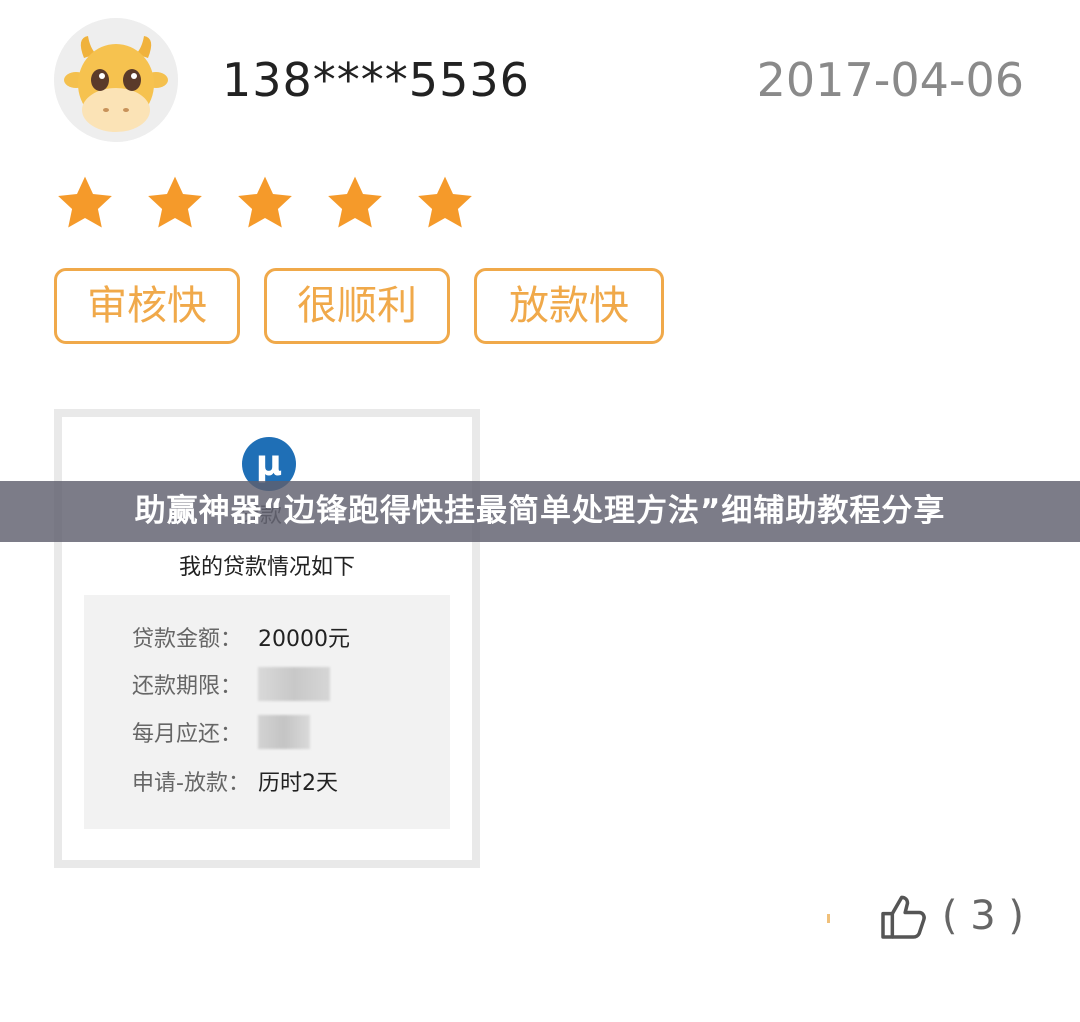 The image size is (1080, 1022). Describe the element at coordinates (982, 916) in the screenshot. I see `like-count: ( 3 )` at that location.